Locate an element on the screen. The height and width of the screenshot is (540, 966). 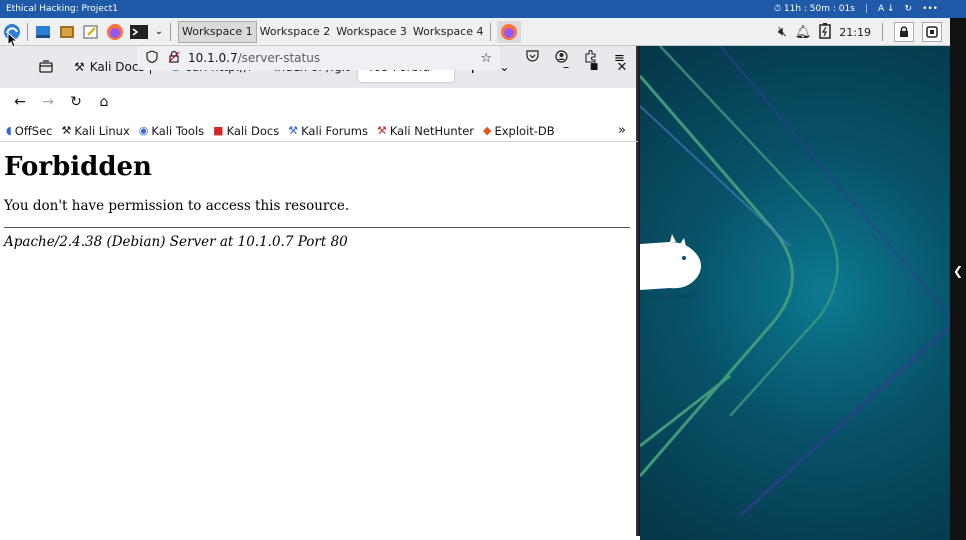
workspace-3: Workspace 3 is located at coordinates (371, 32).